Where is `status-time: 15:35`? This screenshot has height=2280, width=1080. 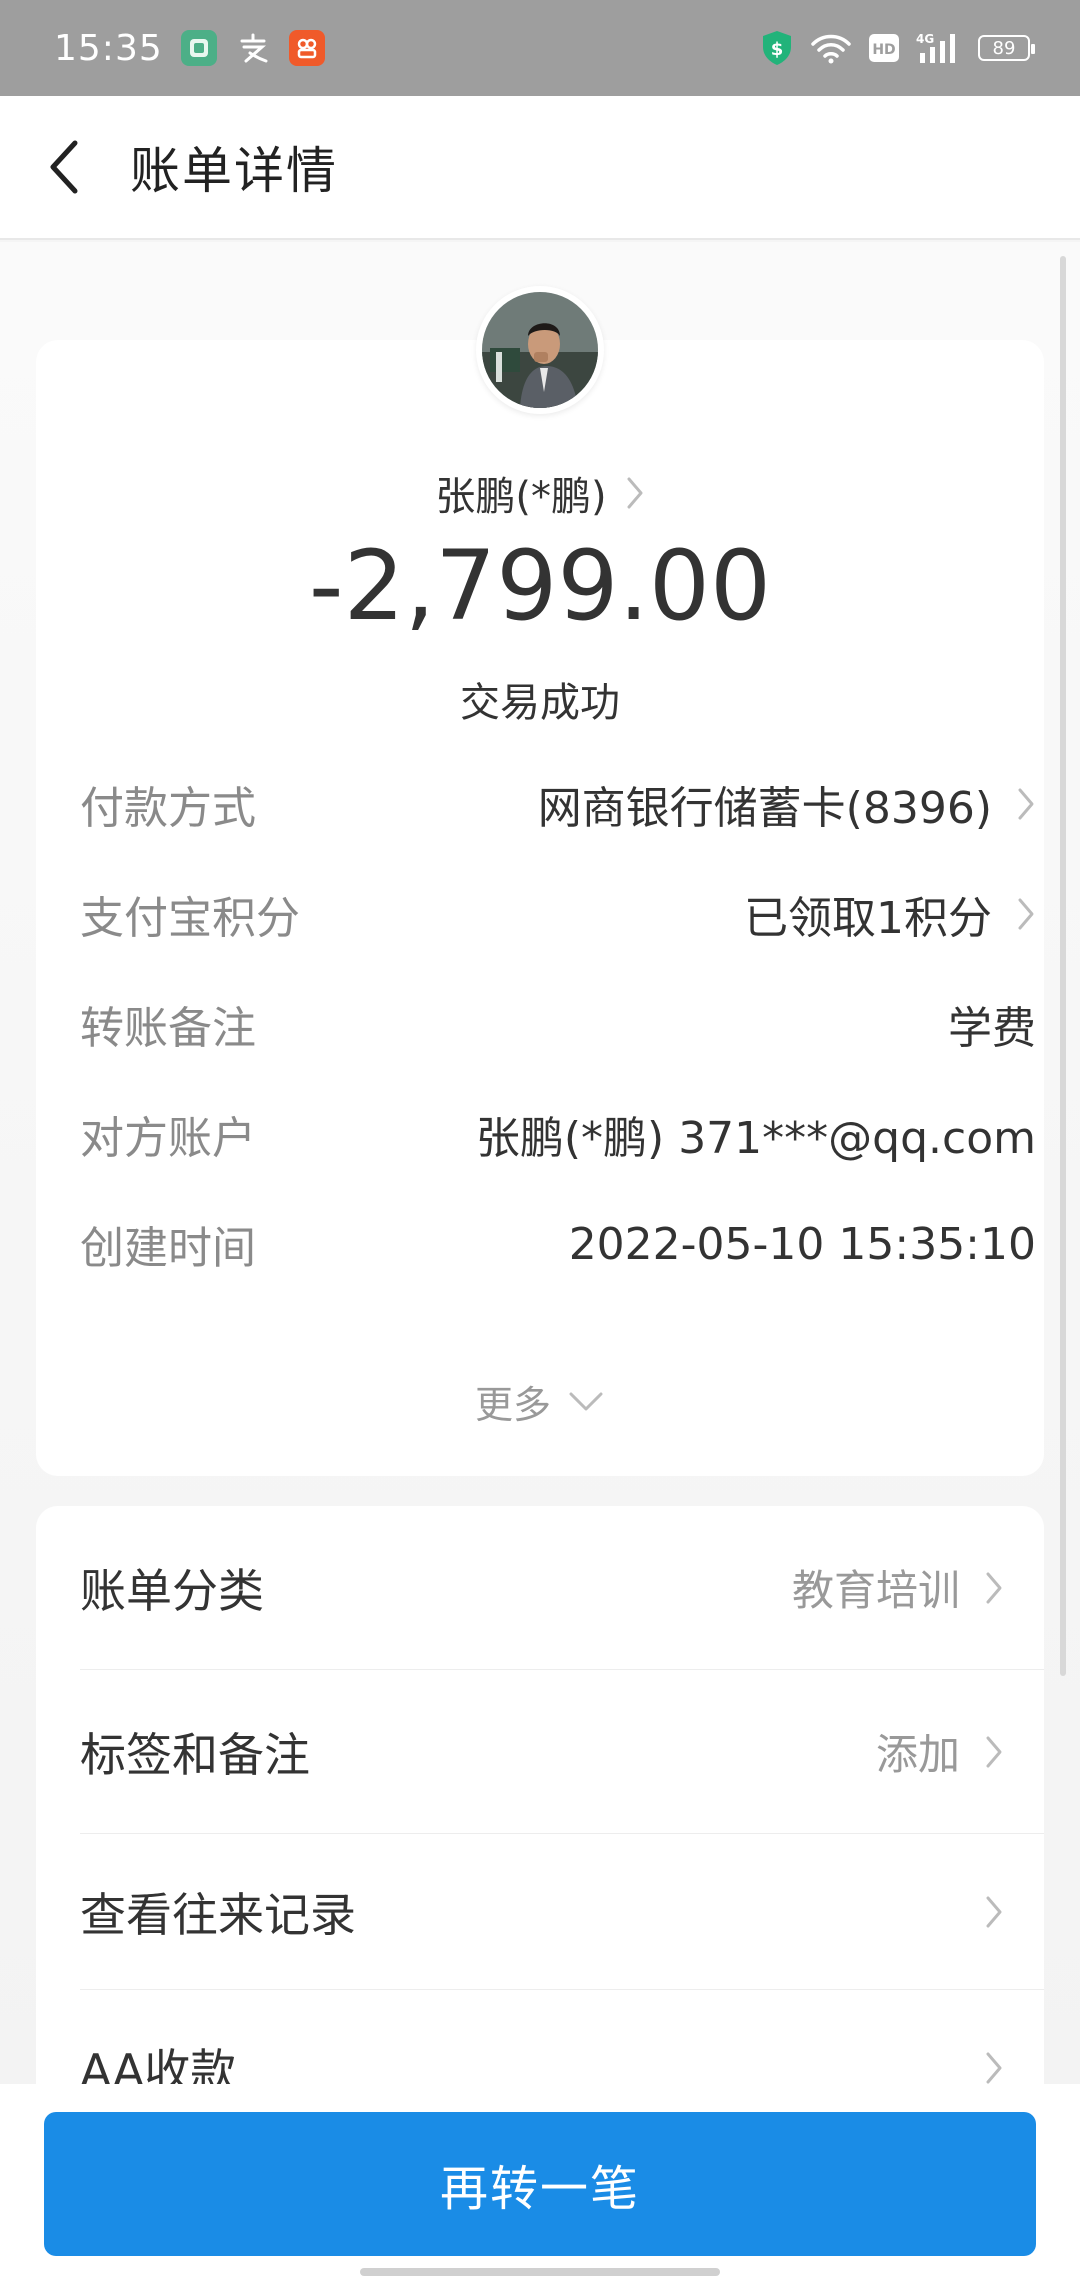
status-time: 15:35 is located at coordinates (108, 48).